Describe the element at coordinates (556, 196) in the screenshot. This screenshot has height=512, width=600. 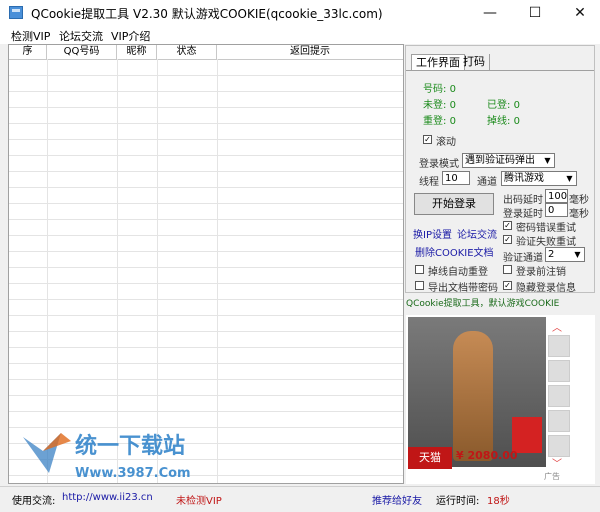
I see `out-delay-input: 1000` at that location.